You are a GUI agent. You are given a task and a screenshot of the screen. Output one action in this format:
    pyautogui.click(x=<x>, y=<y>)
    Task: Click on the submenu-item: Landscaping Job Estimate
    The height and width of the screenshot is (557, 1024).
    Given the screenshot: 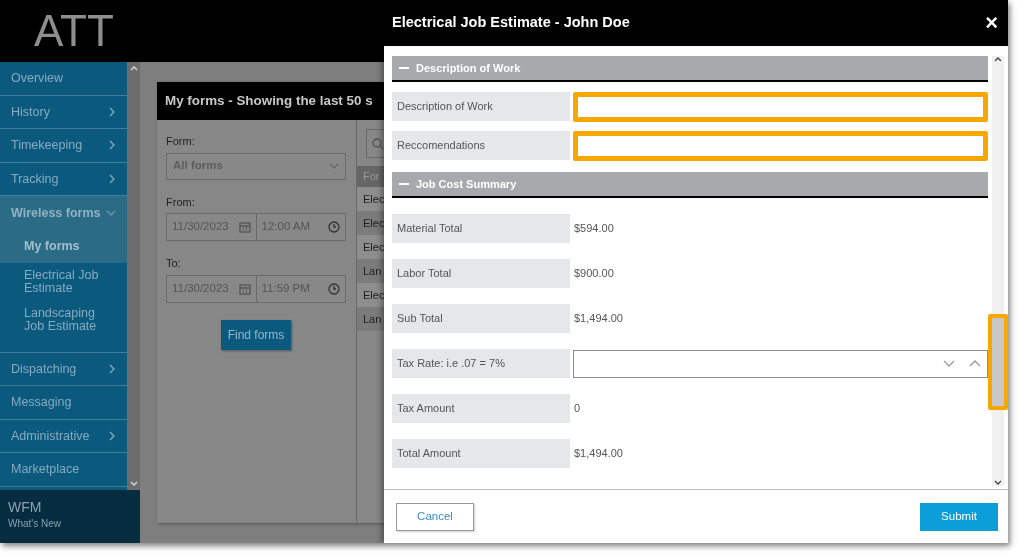 What is the action you would take?
    pyautogui.click(x=63, y=320)
    